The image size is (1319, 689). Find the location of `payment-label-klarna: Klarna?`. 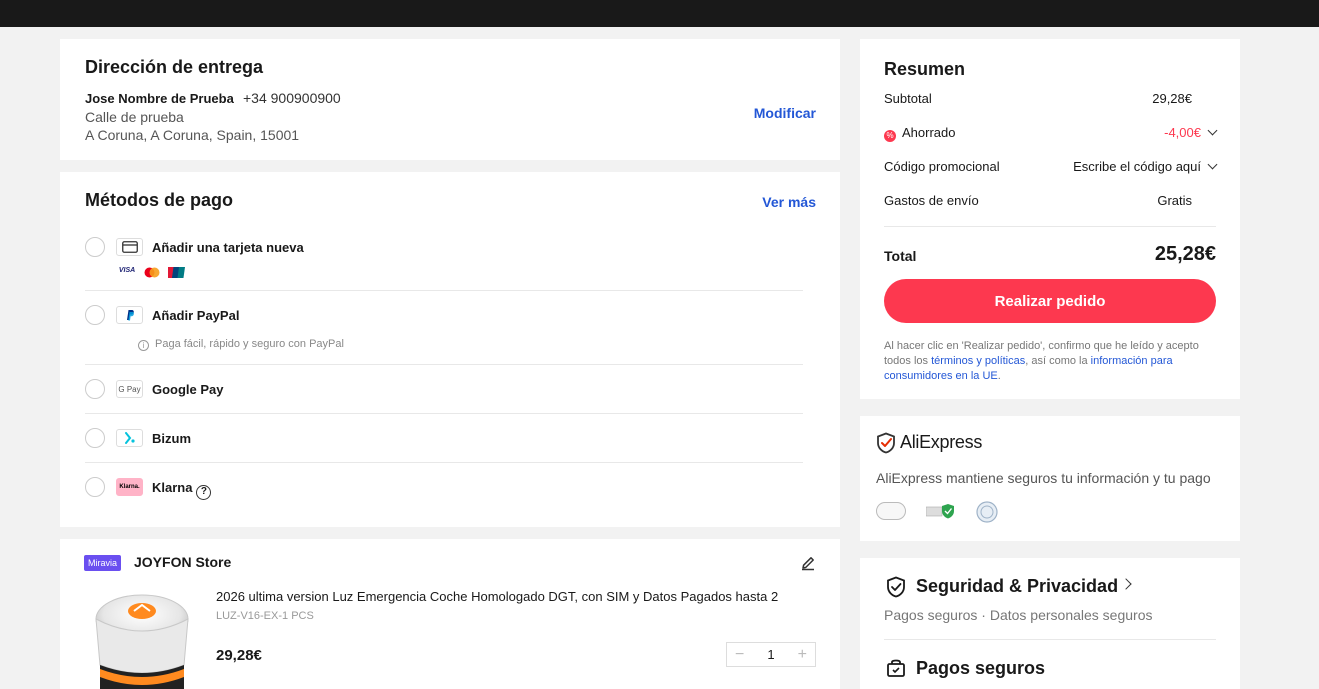

payment-label-klarna: Klarna? is located at coordinates (182, 490).